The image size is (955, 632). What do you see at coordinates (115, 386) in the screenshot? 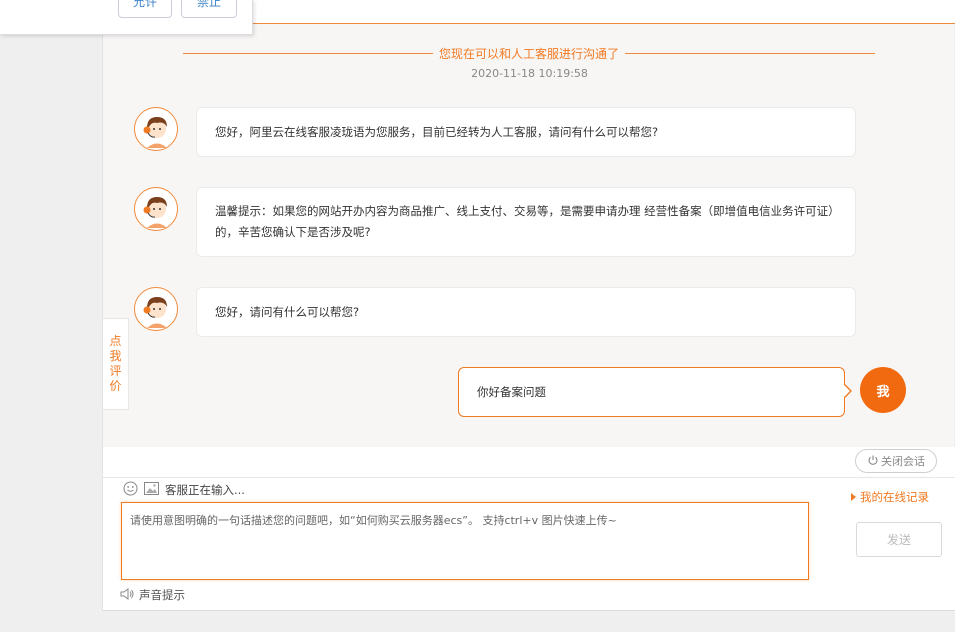
I see `rate-char: 价` at bounding box center [115, 386].